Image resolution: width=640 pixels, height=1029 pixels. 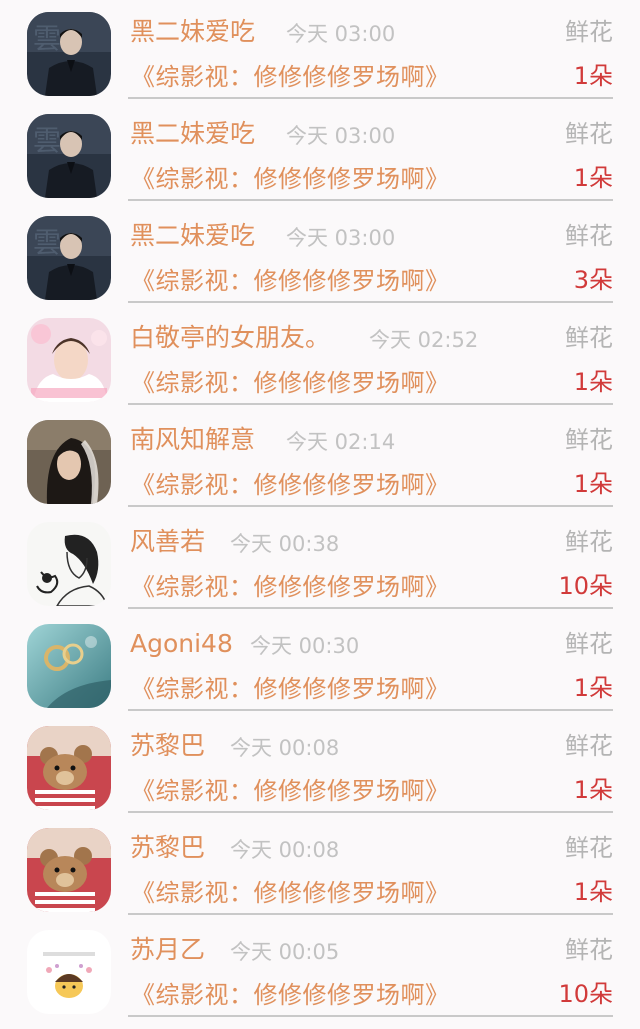 I want to click on user-name: 南风知解意, so click(x=192, y=440).